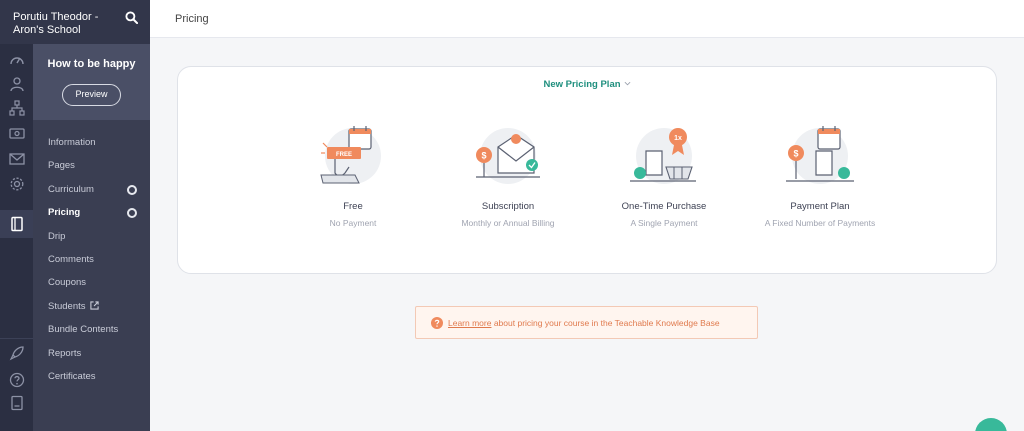 The height and width of the screenshot is (431, 1024). I want to click on free-badge-text: FREE, so click(344, 155).